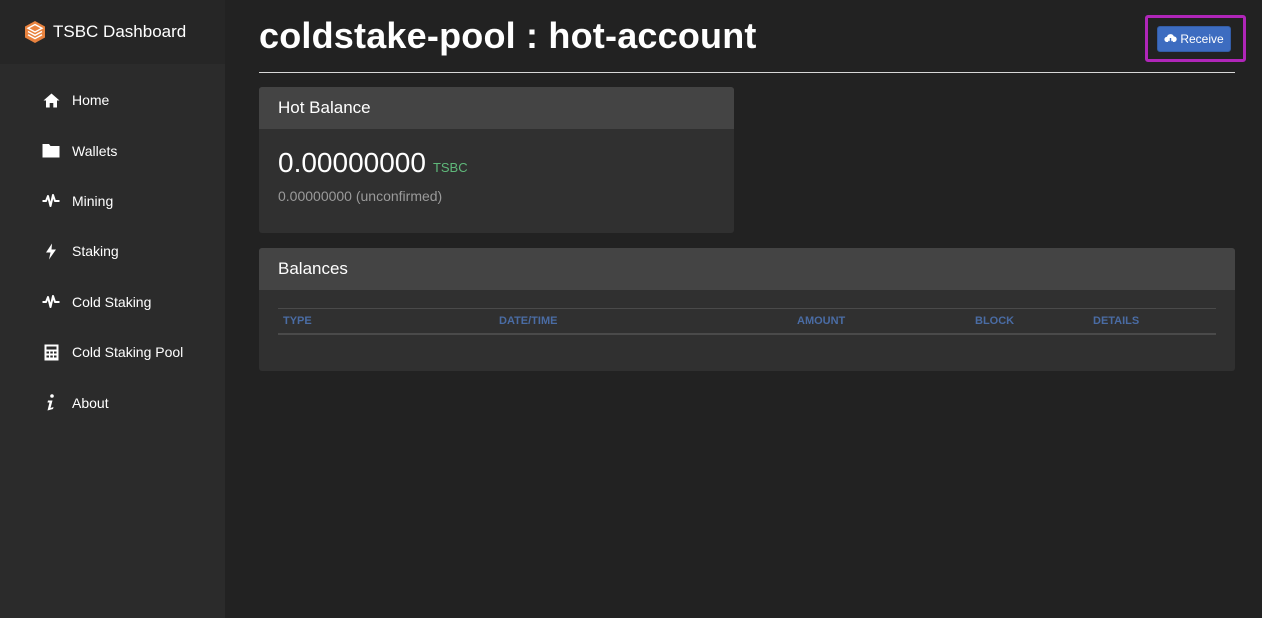 This screenshot has height=618, width=1262. I want to click on sidebar-item-label: About, so click(90, 402).